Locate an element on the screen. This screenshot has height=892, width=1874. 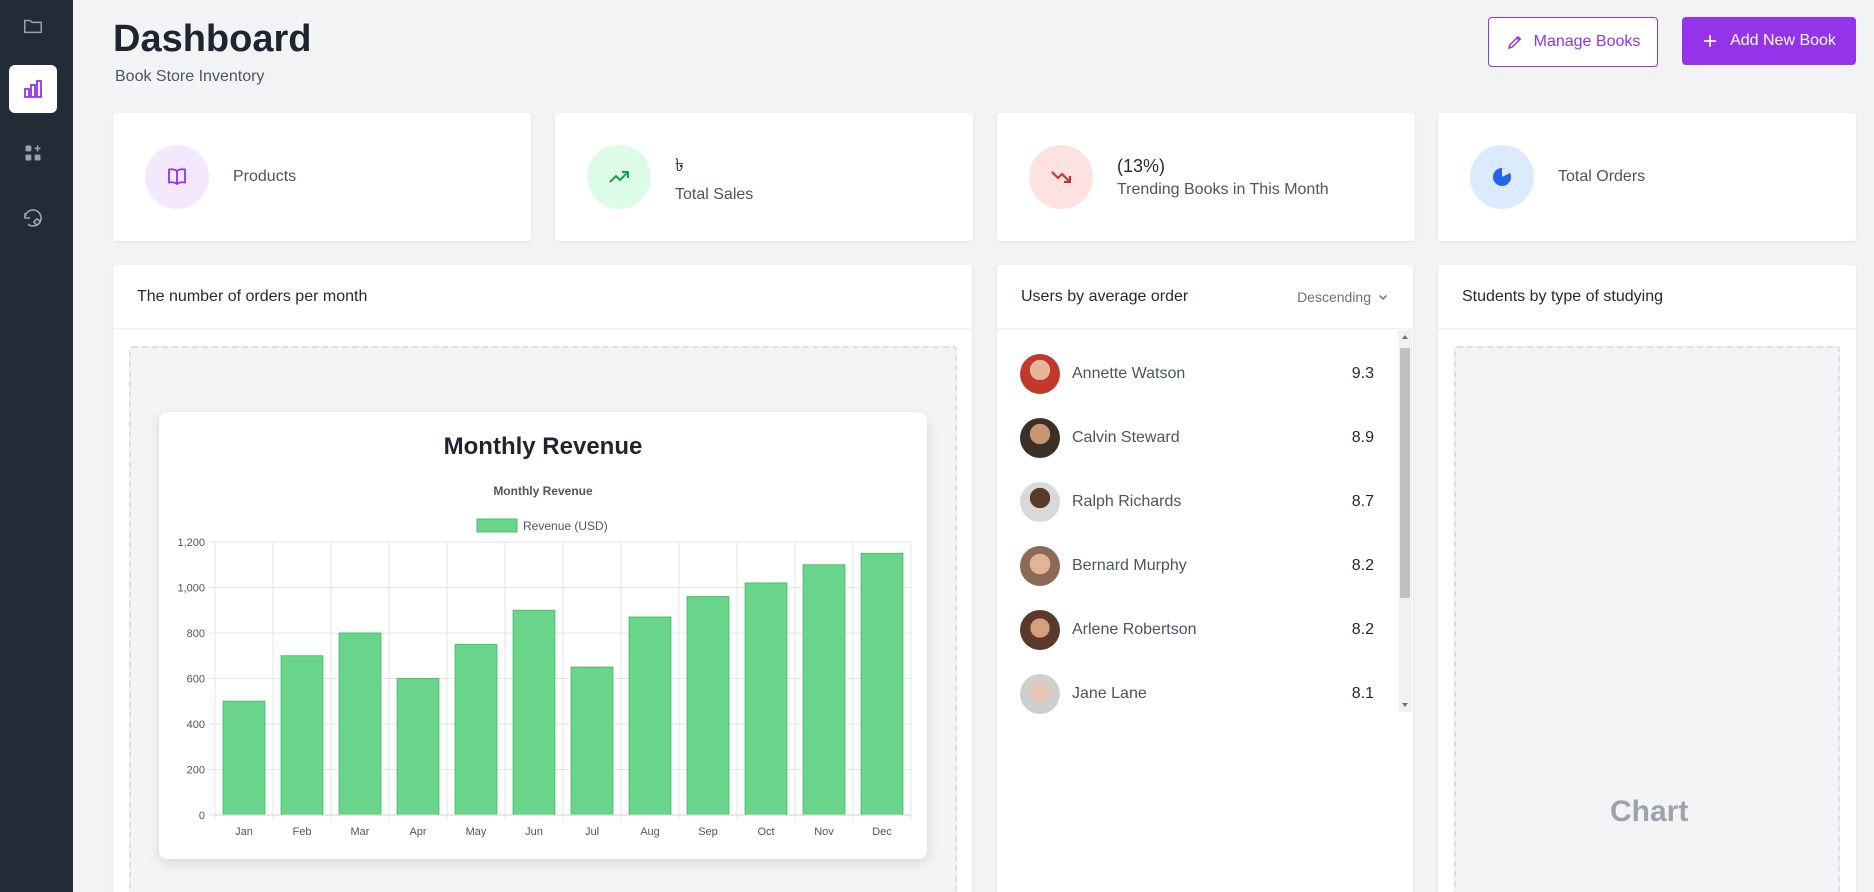
pencil-icon is located at coordinates (1514, 42).